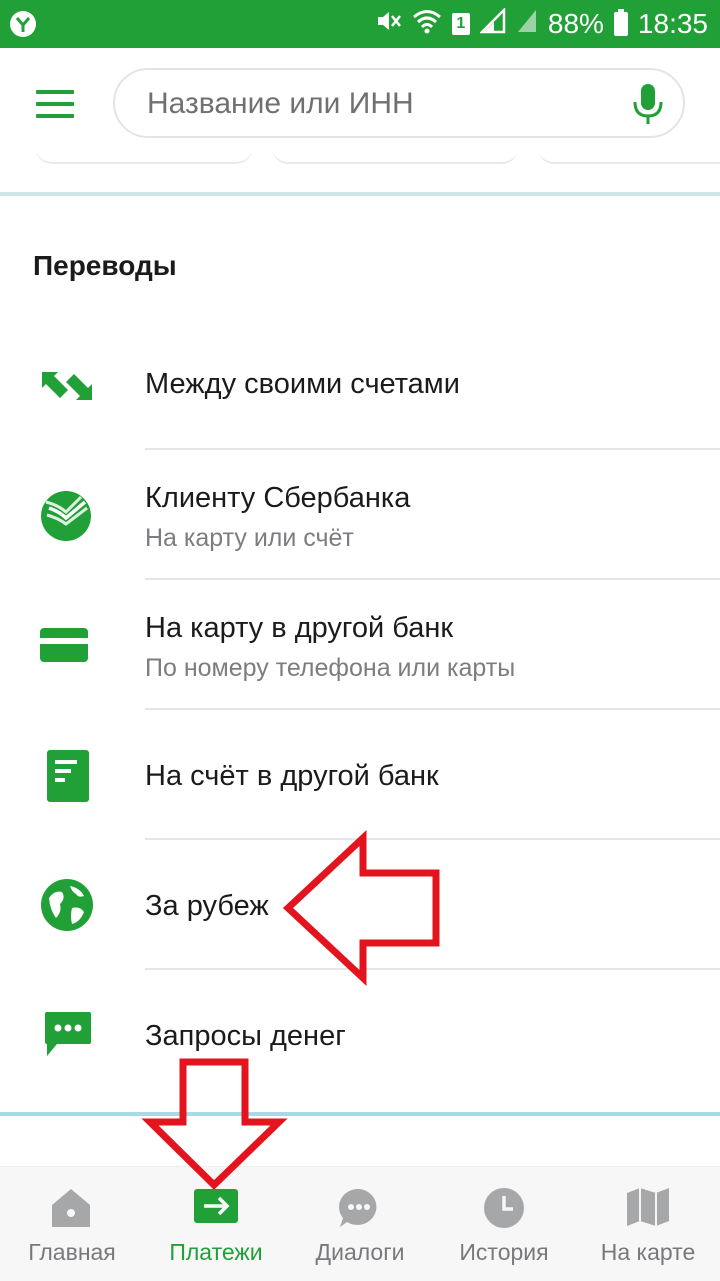  Describe the element at coordinates (249, 538) in the screenshot. I see `item-subtitle: На карту или счёт` at that location.